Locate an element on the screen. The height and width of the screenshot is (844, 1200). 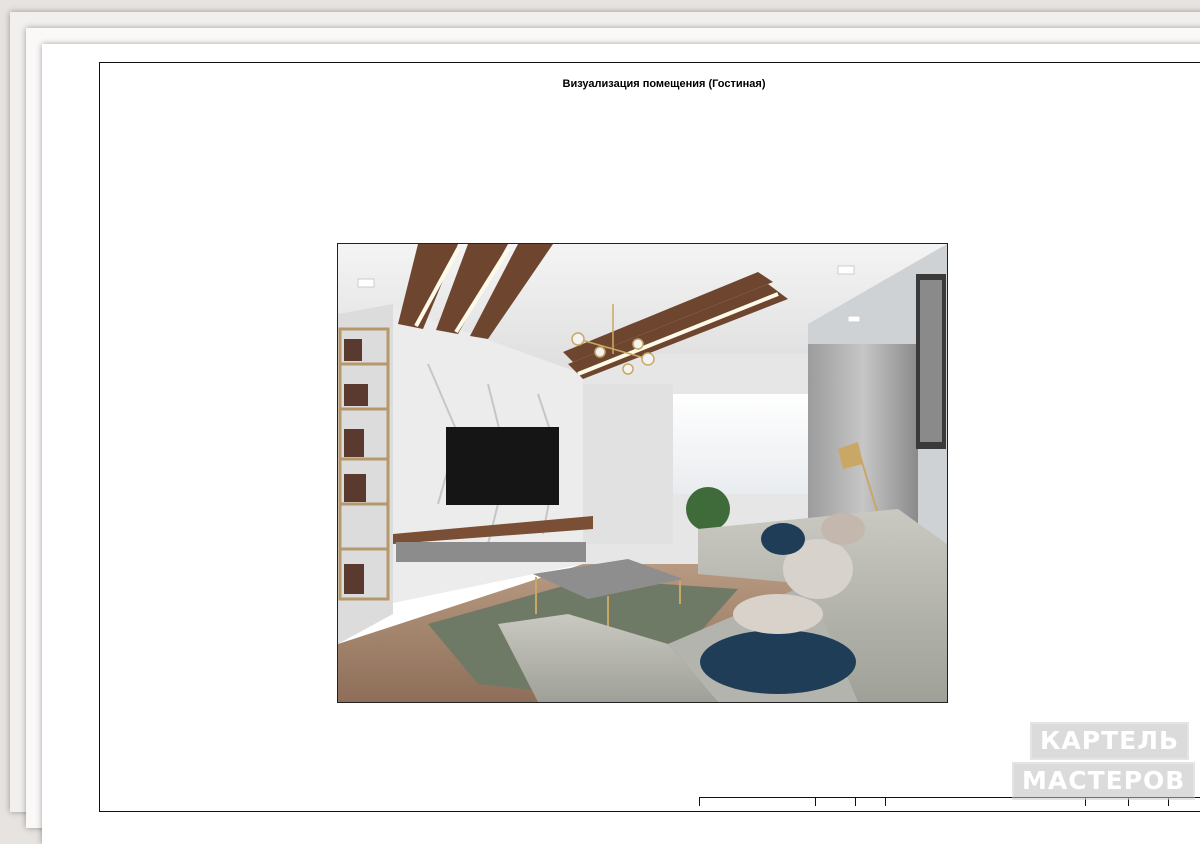
watermark-line-1: КАРТЕЛЬ is located at coordinates (1110, 741).